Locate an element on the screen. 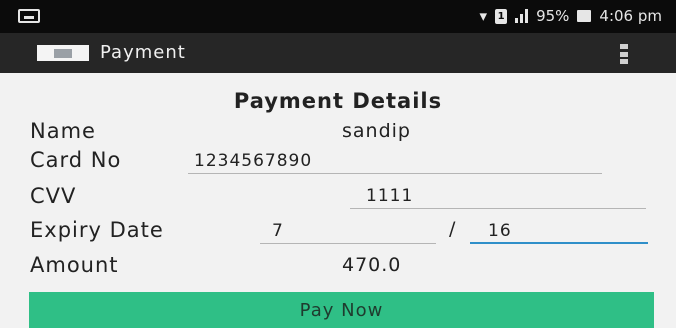 The width and height of the screenshot is (676, 328). card-no-label: Card No is located at coordinates (76, 160).